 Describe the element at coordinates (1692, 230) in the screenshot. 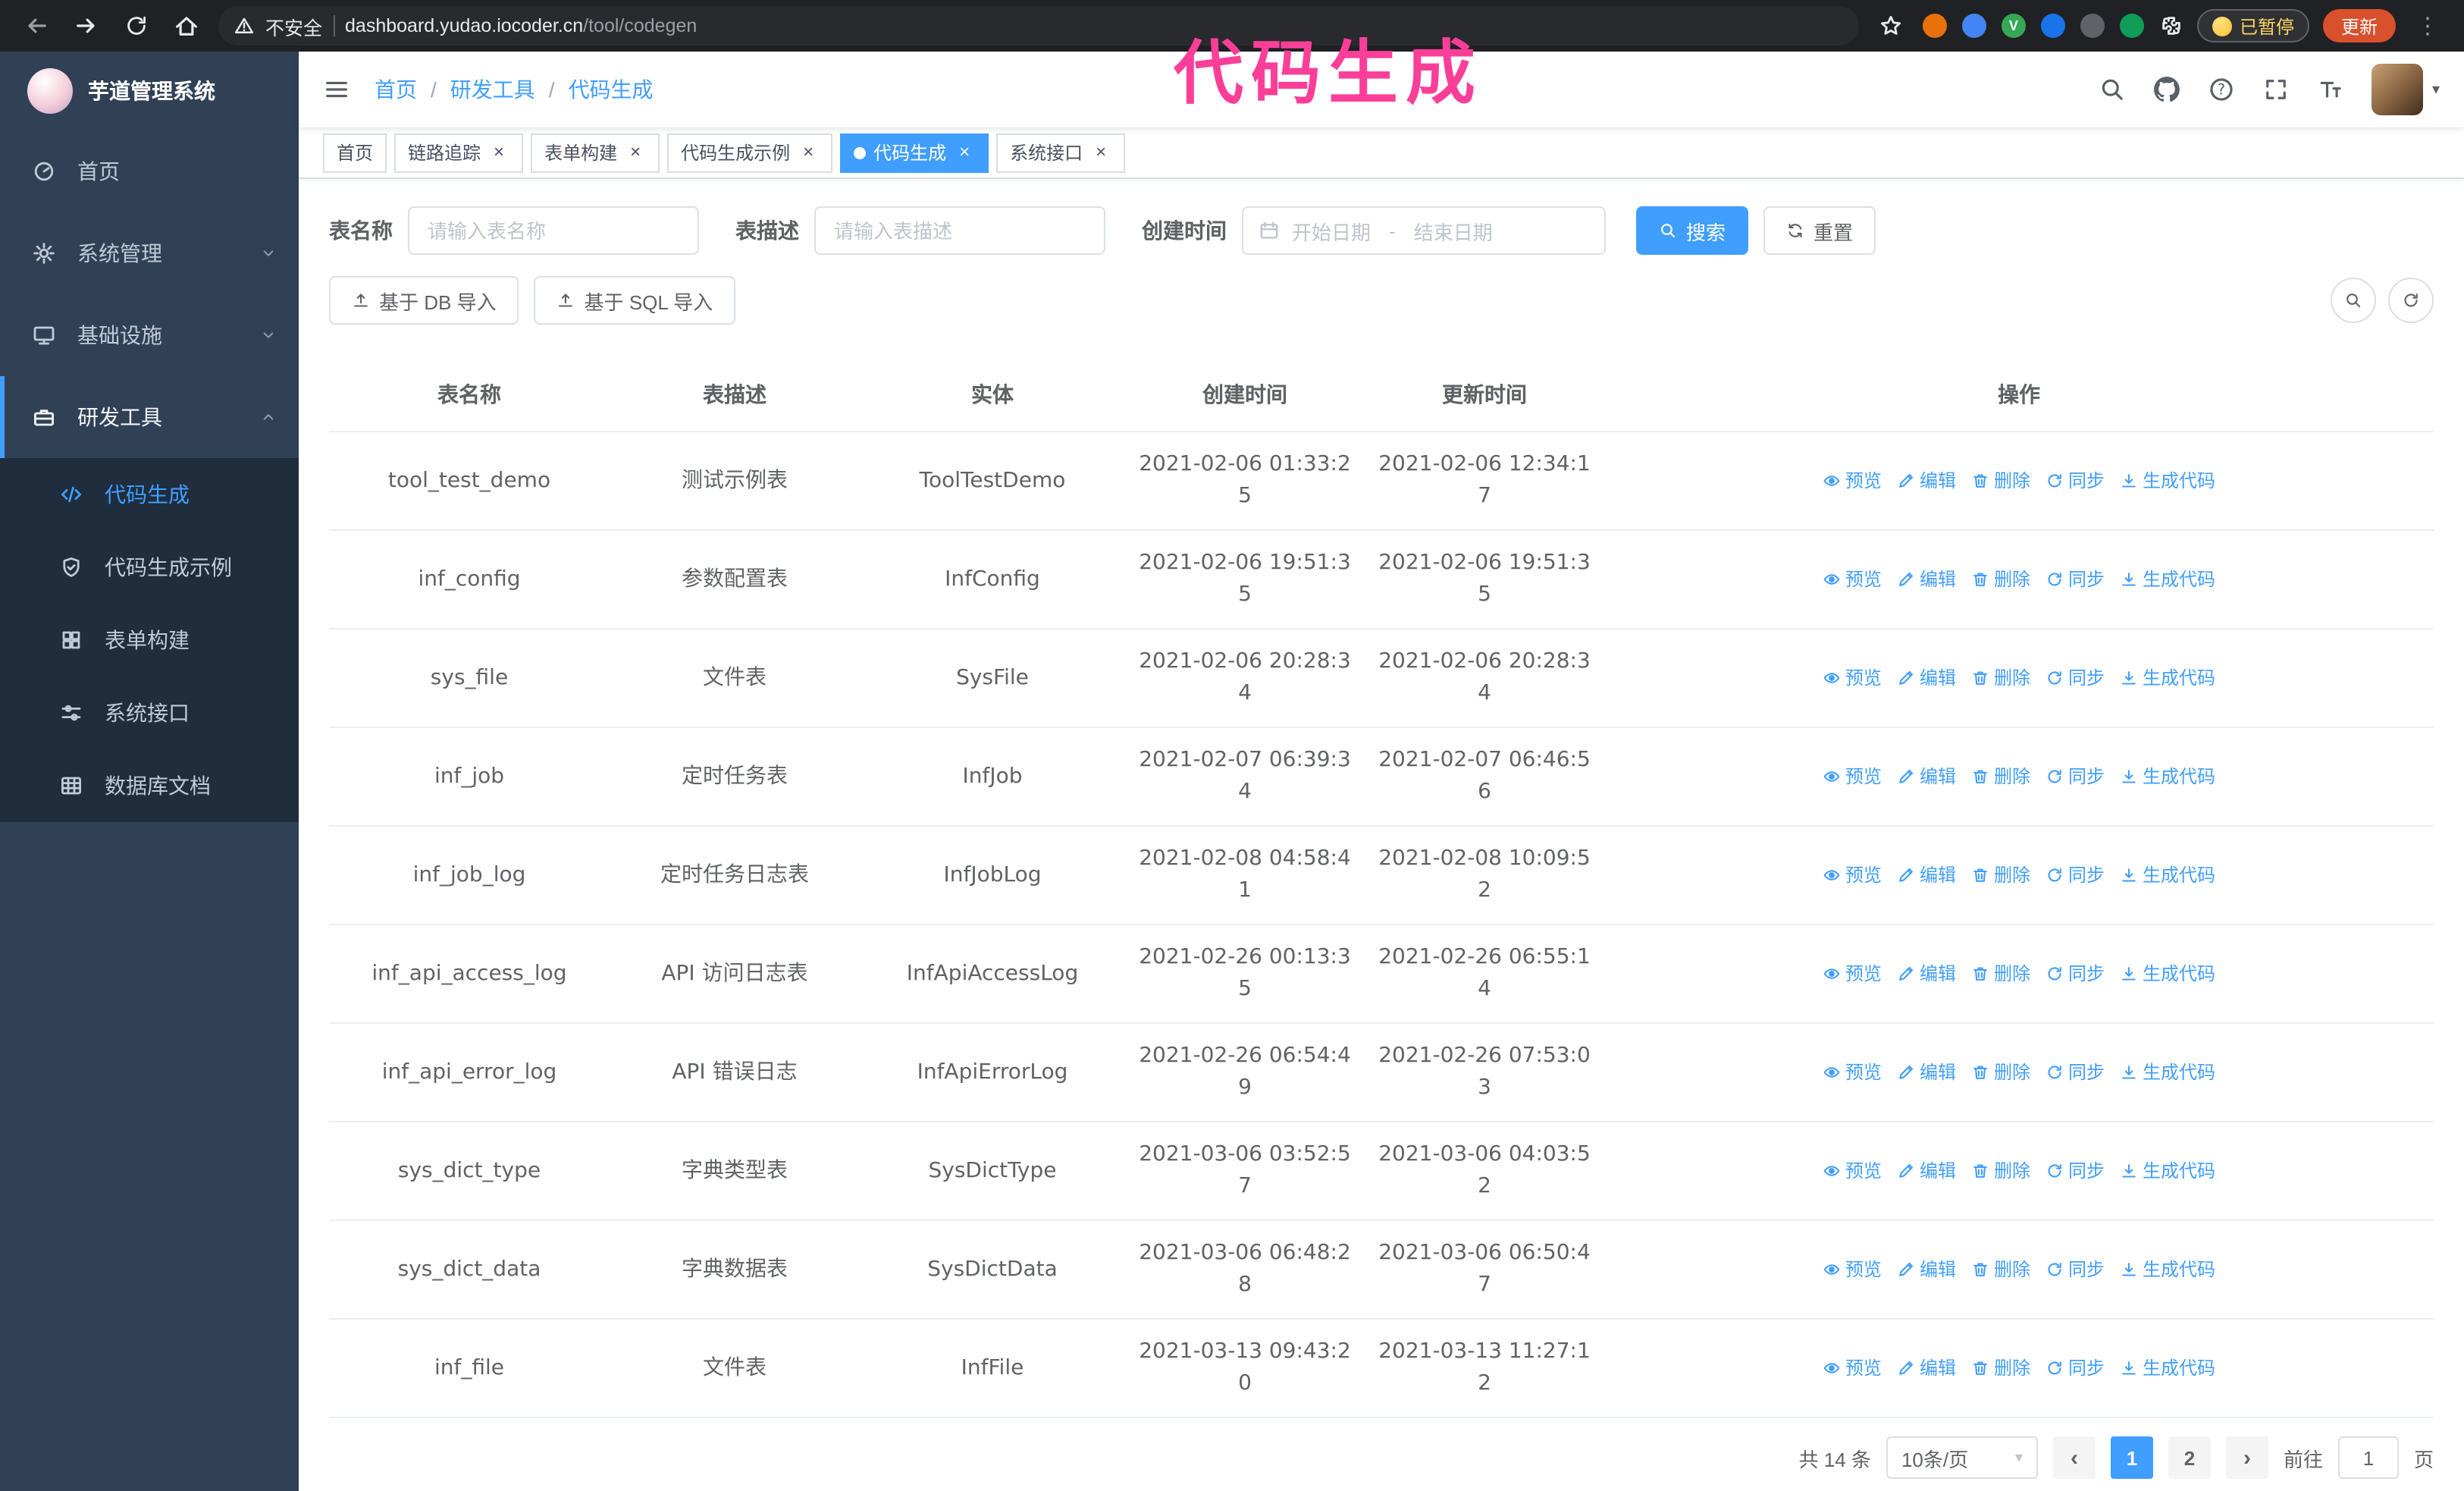

I see `search-button: 搜索` at that location.